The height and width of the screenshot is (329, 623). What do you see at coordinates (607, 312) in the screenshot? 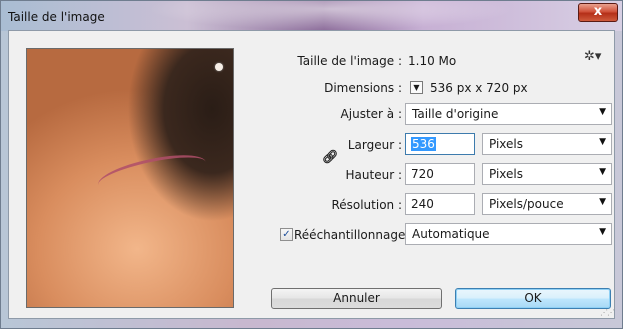
I see `resize-grip-icon: ⋰⋰` at bounding box center [607, 312].